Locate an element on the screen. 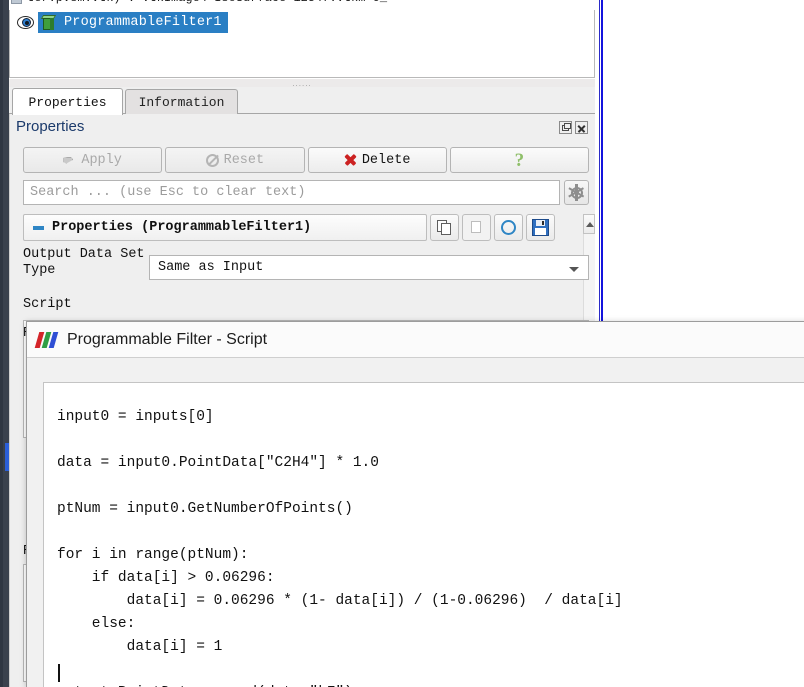  search-settings-button is located at coordinates (576, 192).